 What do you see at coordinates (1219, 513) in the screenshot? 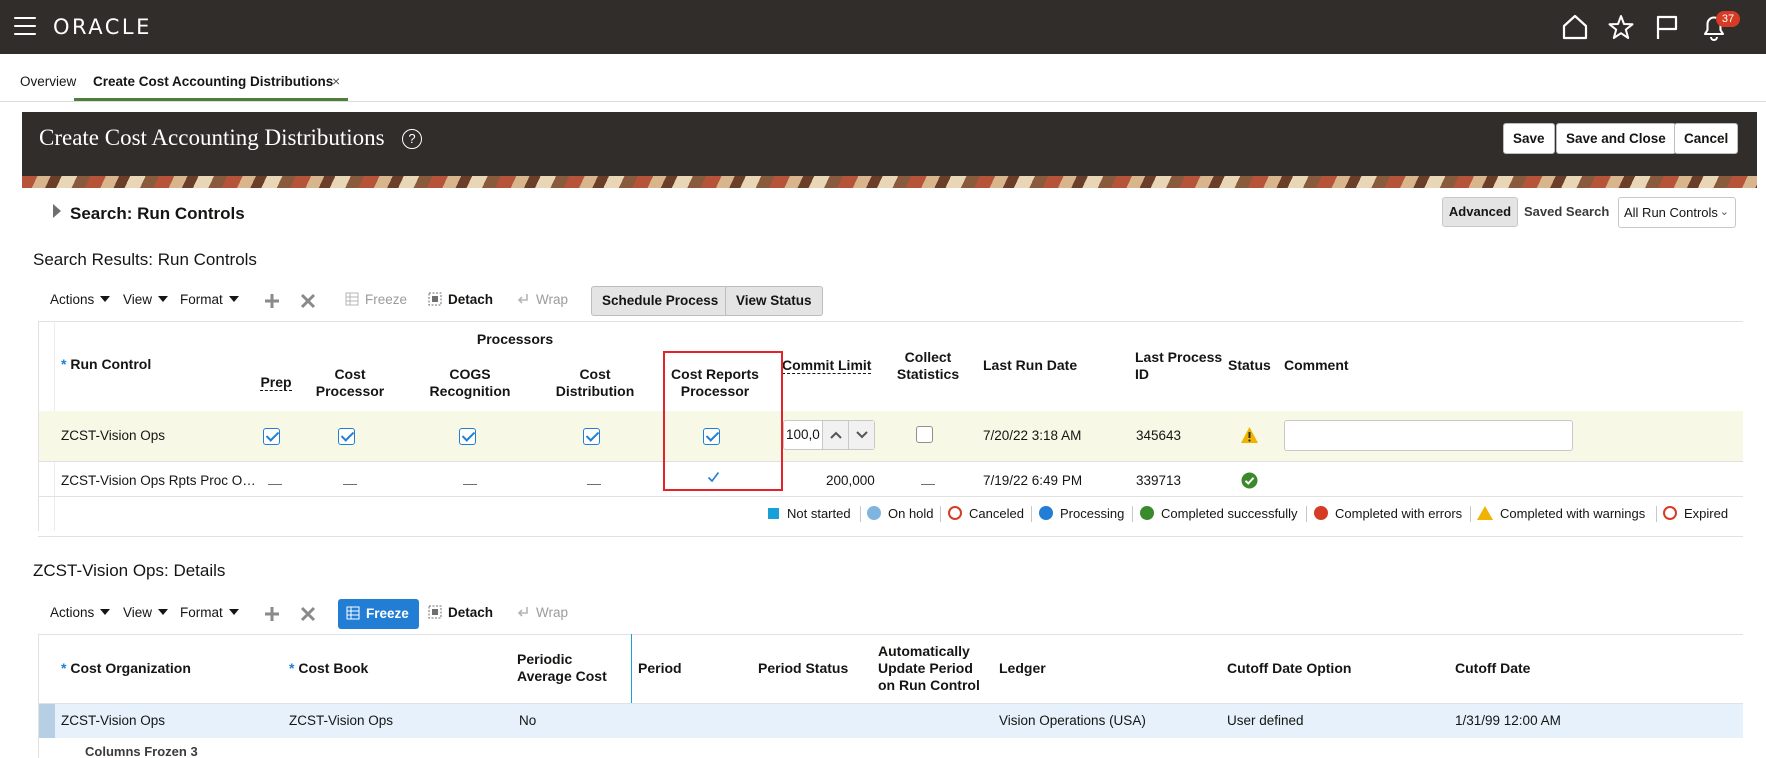
I see `legend-completed-successfully: Completed successfully` at bounding box center [1219, 513].